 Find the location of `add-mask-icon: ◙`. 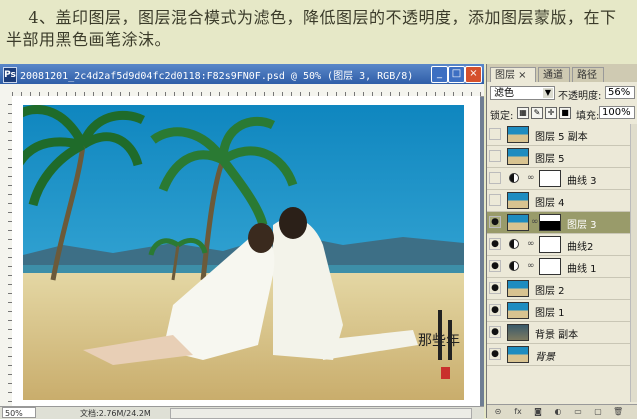

add-mask-icon: ◙ is located at coordinates (538, 412).